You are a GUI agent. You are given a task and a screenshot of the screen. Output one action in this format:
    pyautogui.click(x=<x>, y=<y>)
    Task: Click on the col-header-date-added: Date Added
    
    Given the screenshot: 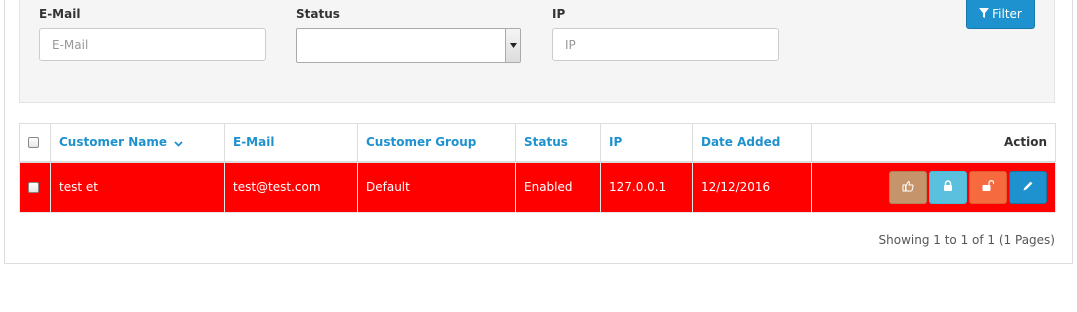 What is the action you would take?
    pyautogui.click(x=752, y=143)
    